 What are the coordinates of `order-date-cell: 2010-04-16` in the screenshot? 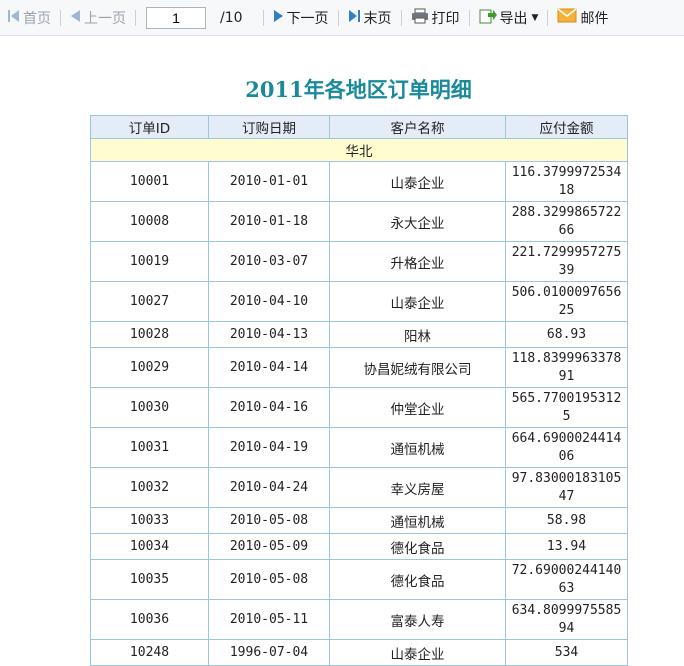 It's located at (269, 407).